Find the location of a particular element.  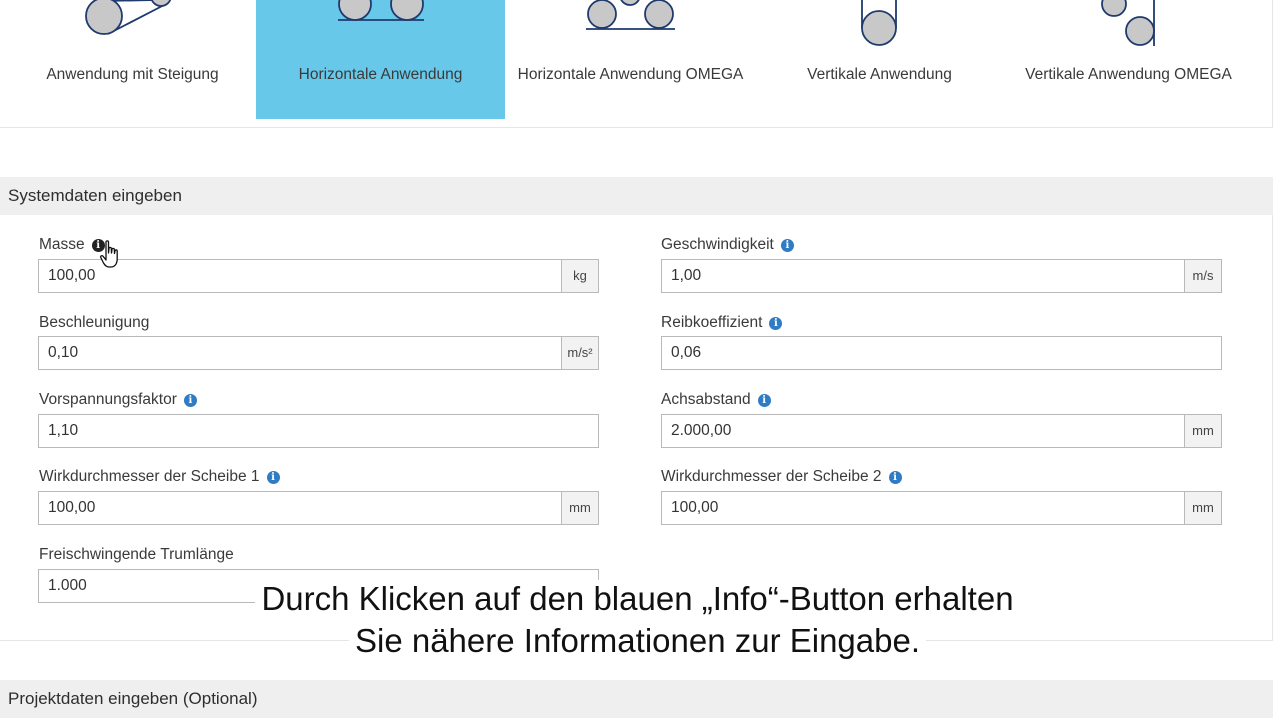

system-section-title: Systemdaten eingeben is located at coordinates (95, 195).